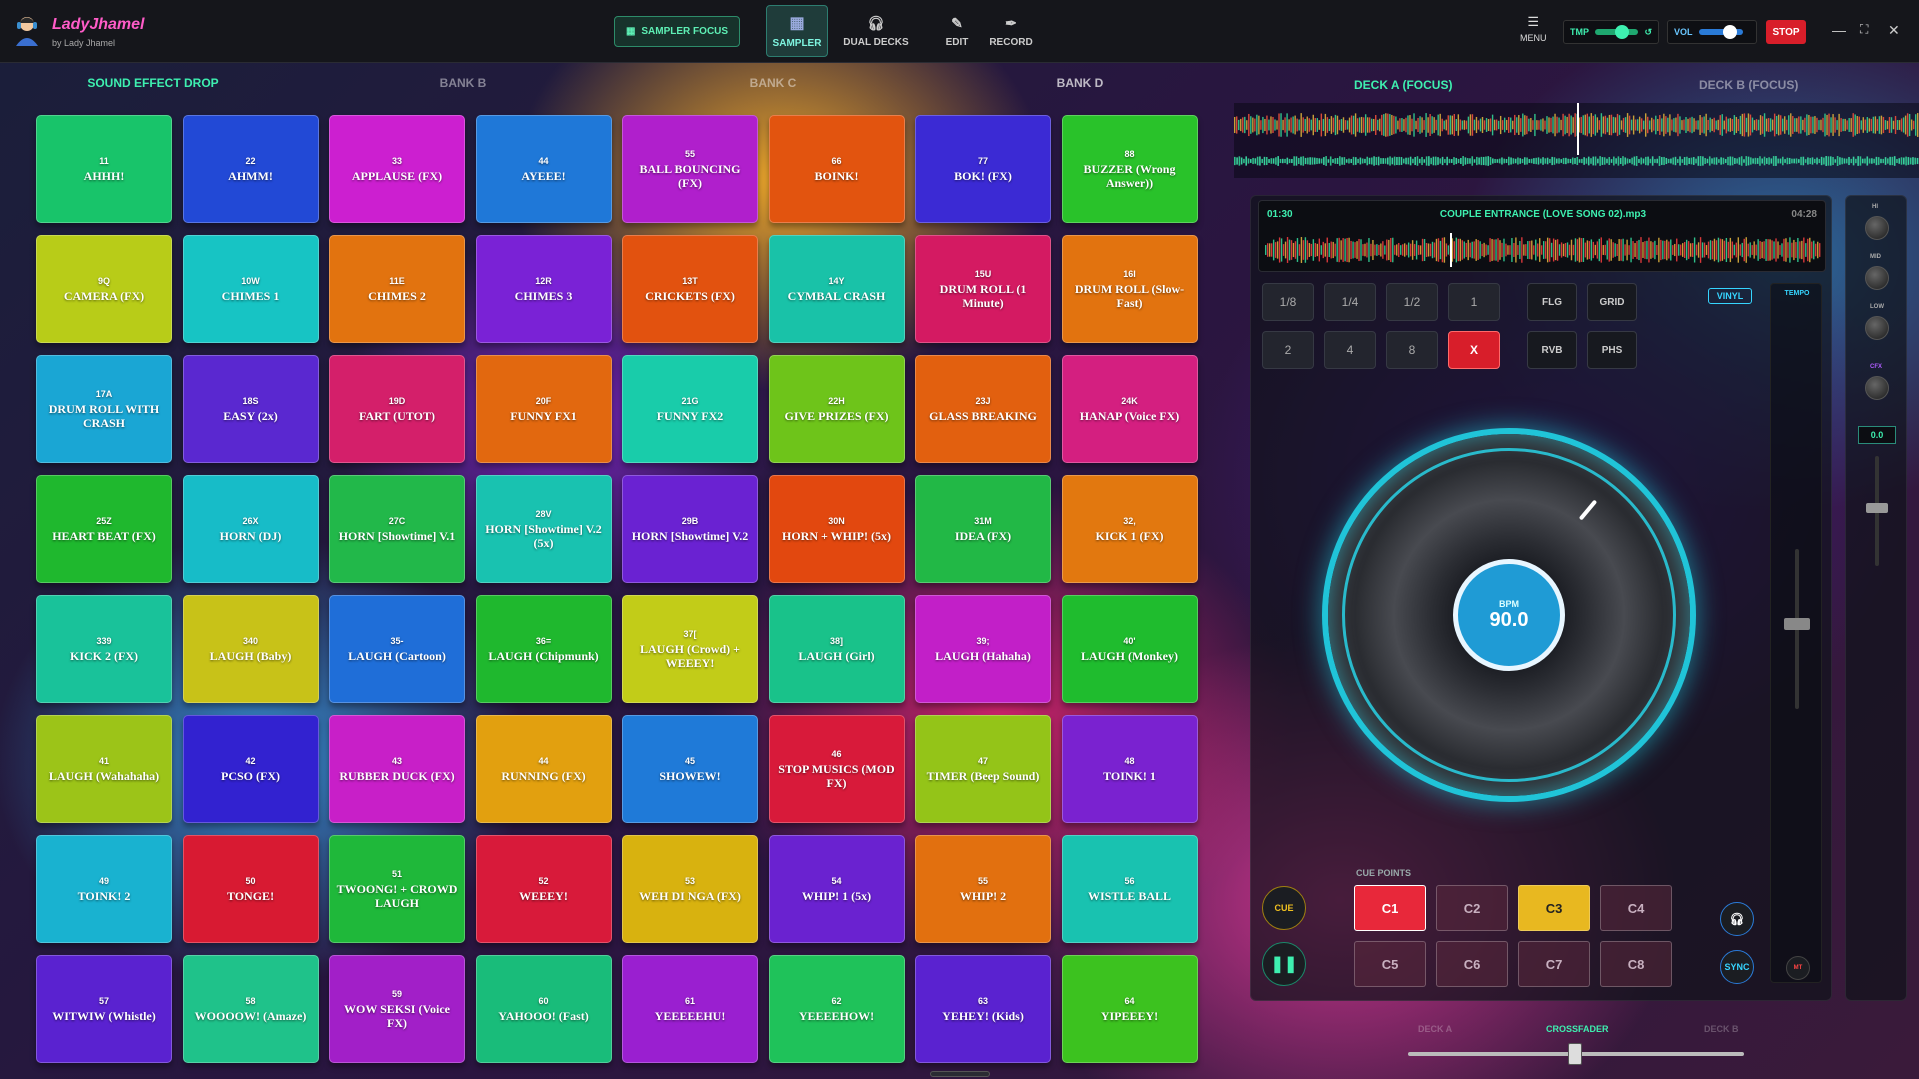  What do you see at coordinates (1786, 32) in the screenshot?
I see `stop-button: STOP` at bounding box center [1786, 32].